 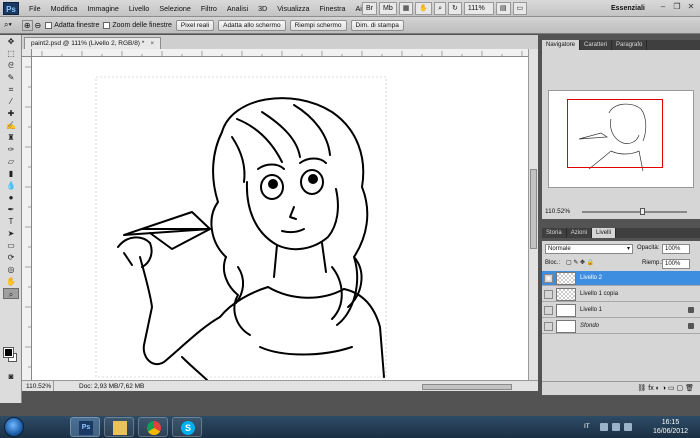 I want to click on menu-file: File, so click(x=35, y=8).